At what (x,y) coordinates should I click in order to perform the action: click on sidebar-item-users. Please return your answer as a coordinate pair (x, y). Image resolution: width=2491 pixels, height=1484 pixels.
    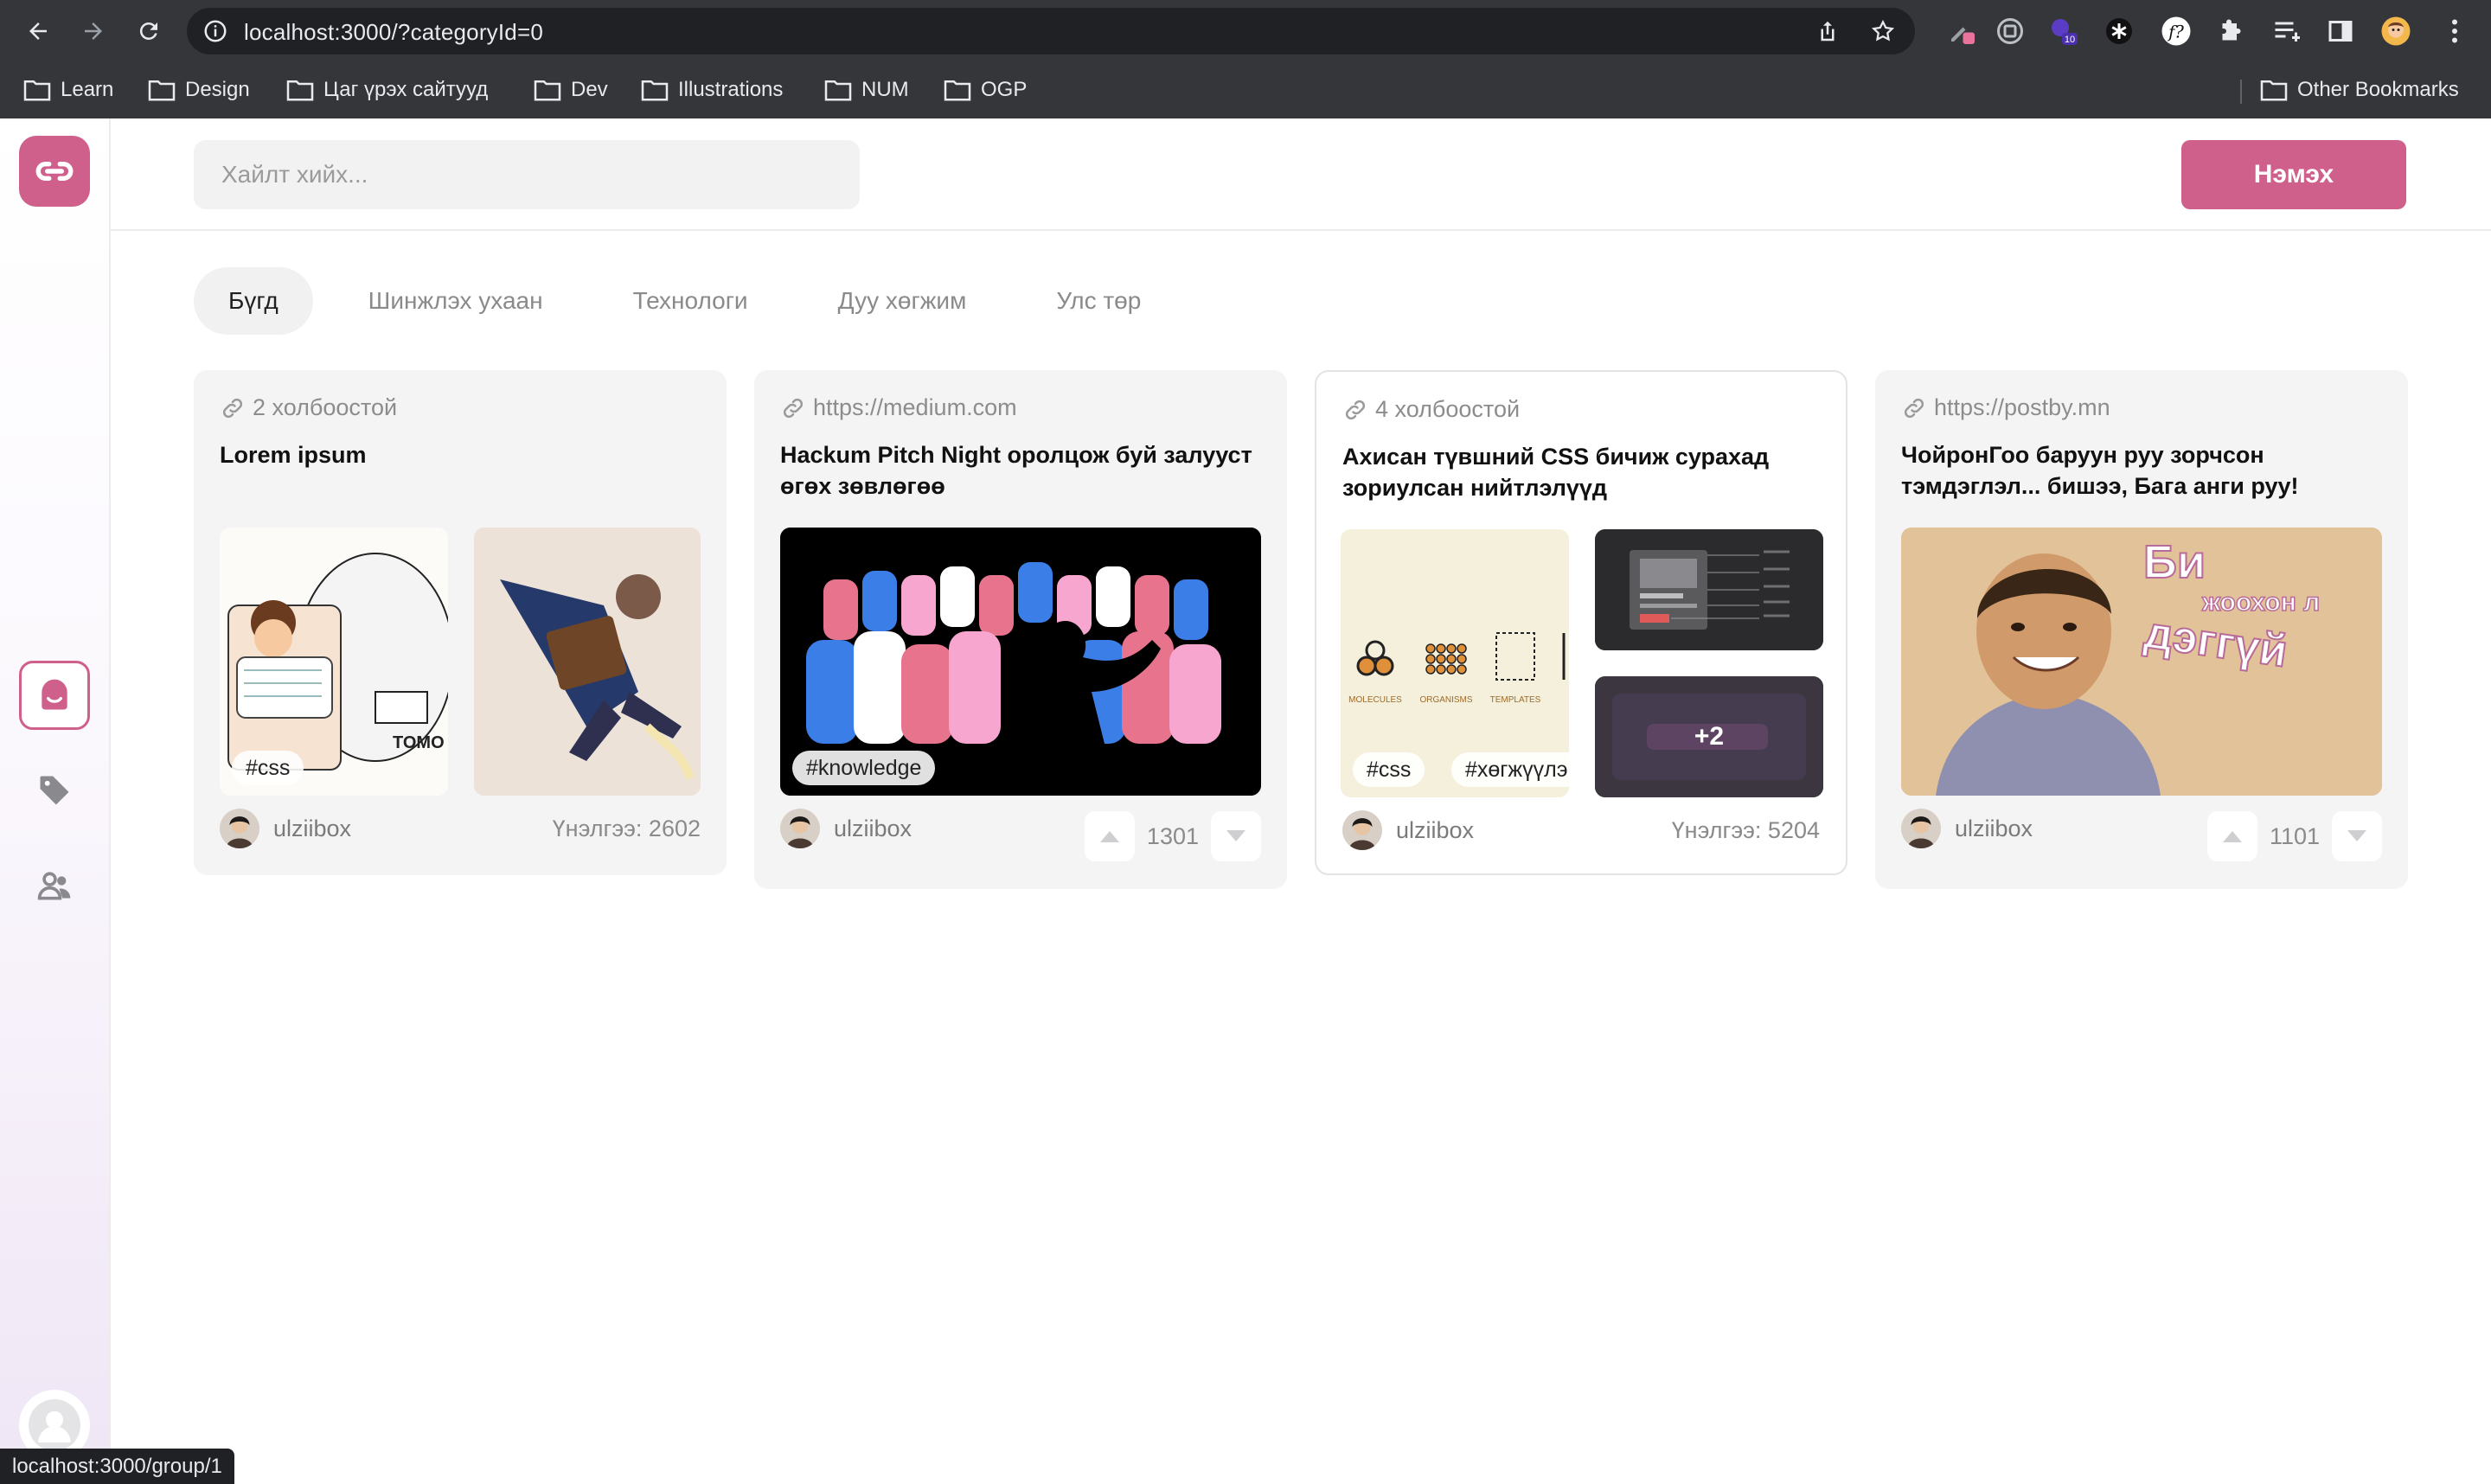
    Looking at the image, I should click on (54, 885).